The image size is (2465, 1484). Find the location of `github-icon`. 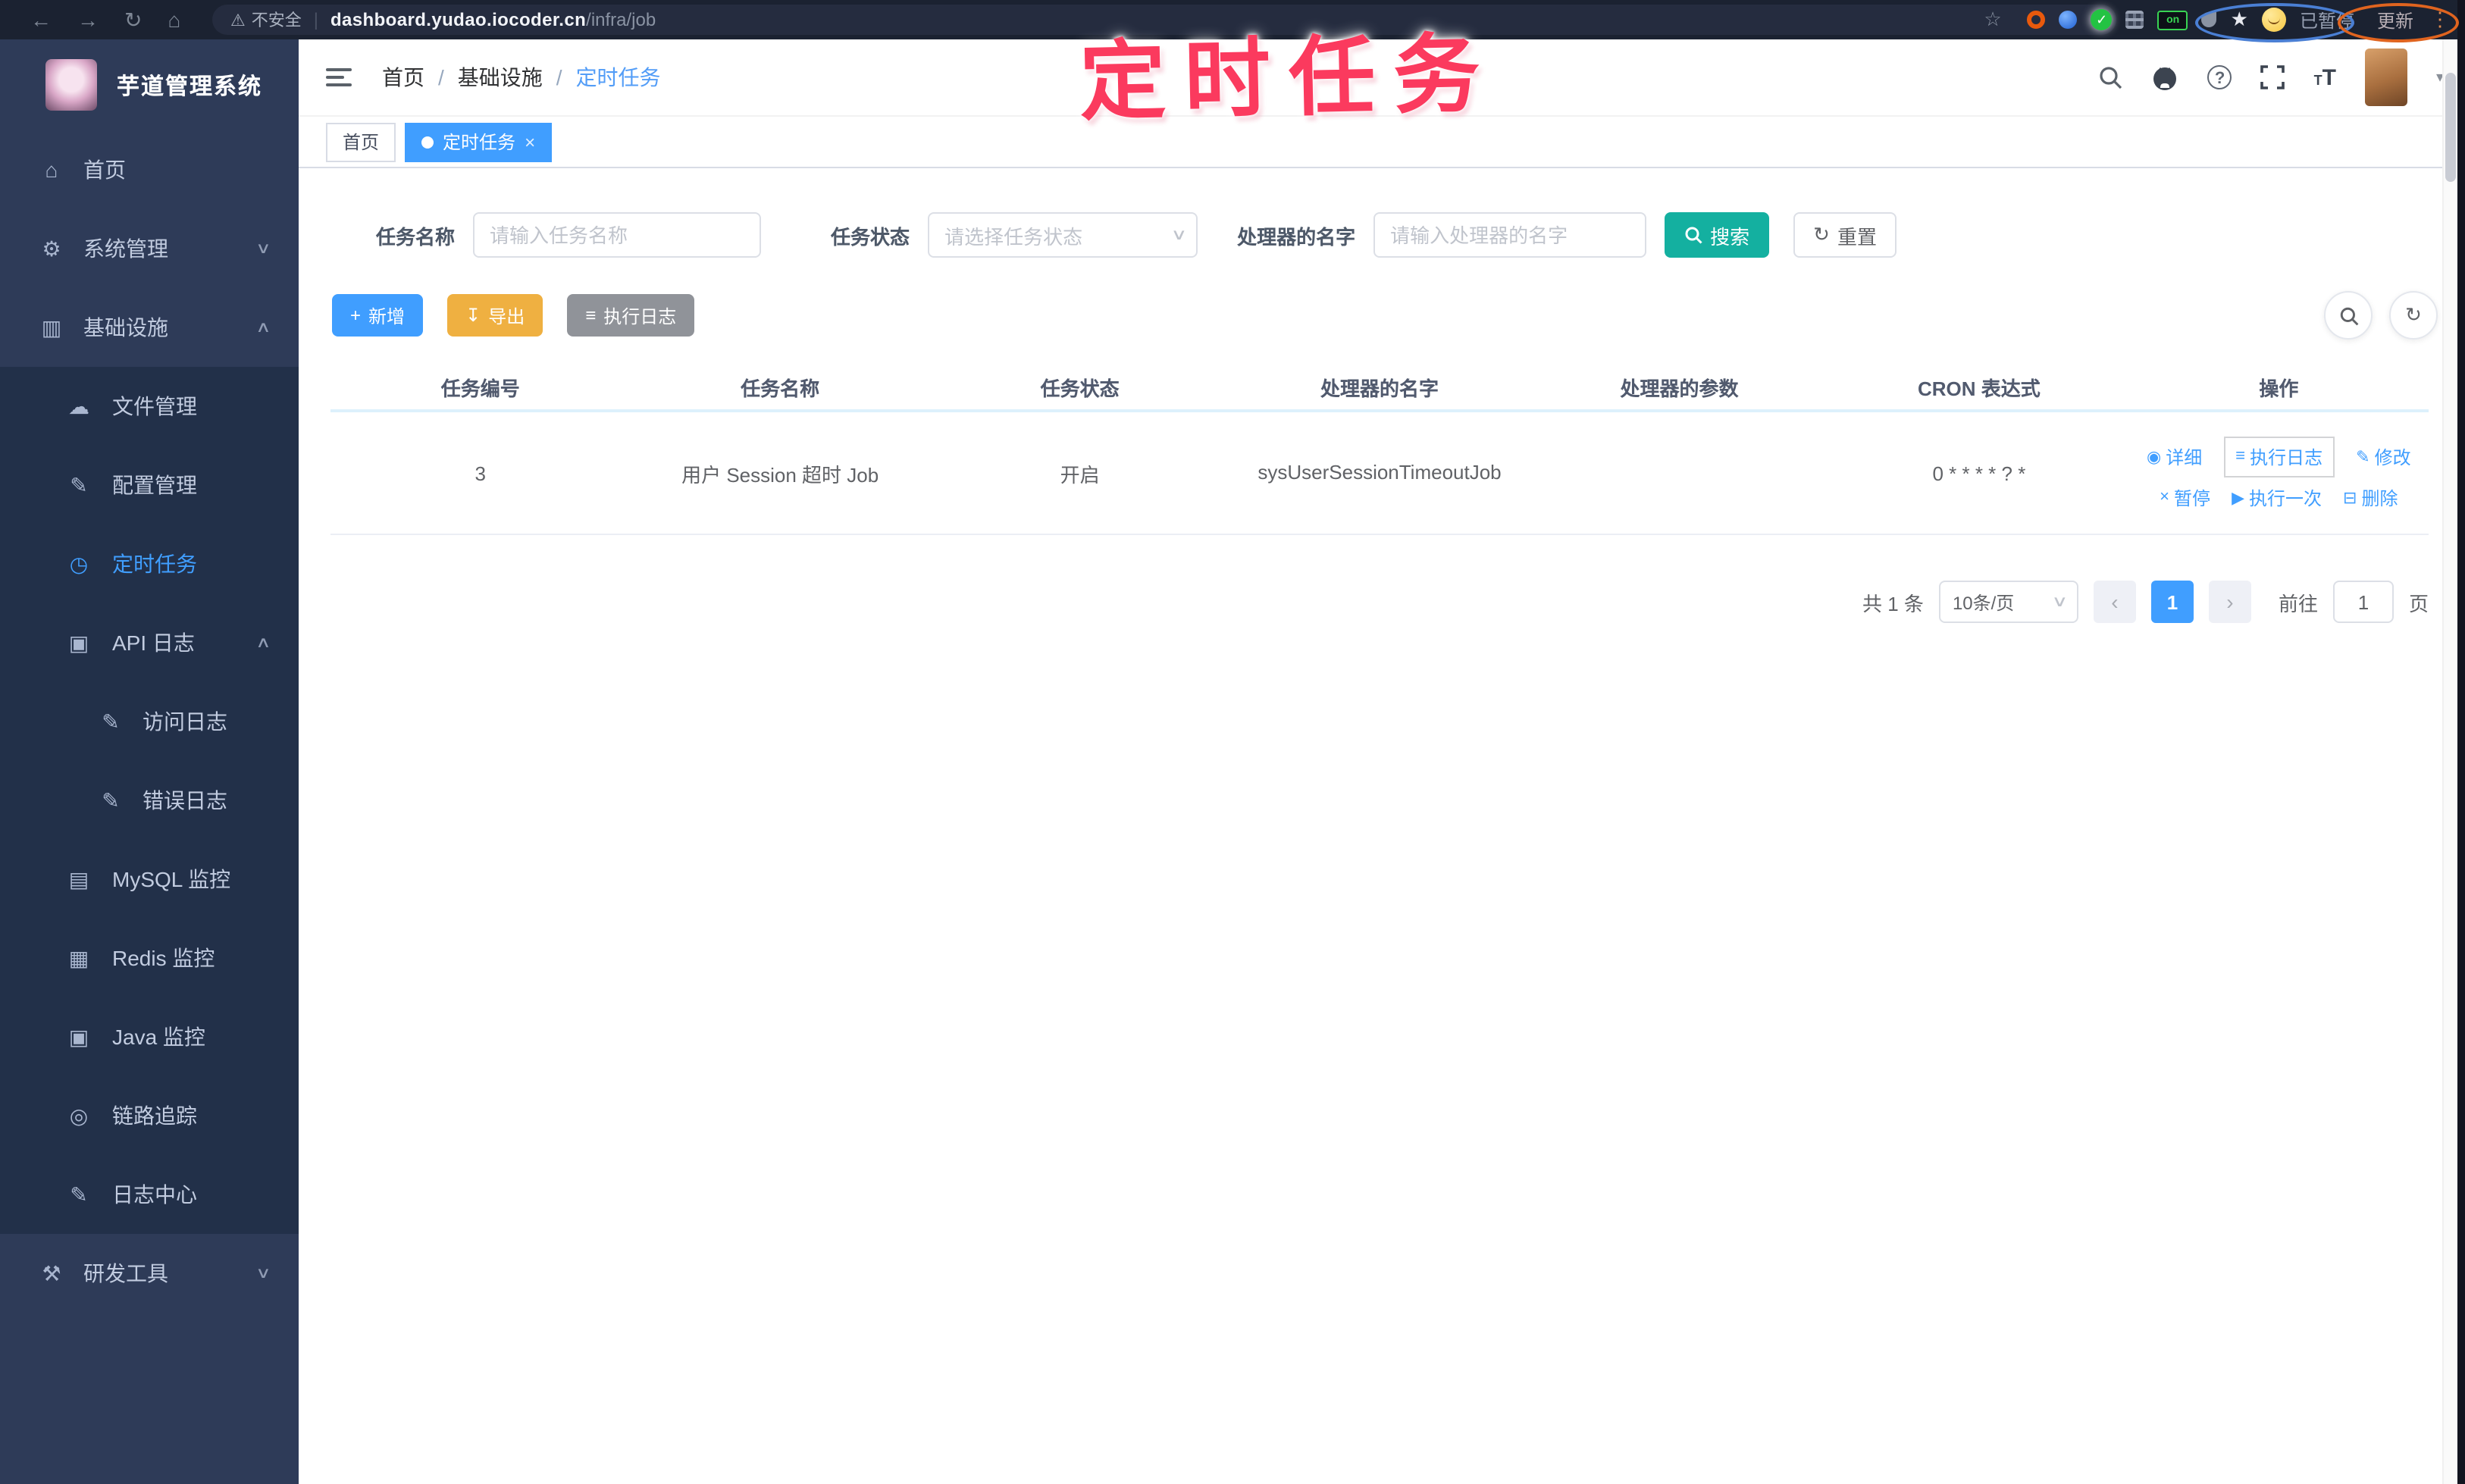

github-icon is located at coordinates (2165, 77).